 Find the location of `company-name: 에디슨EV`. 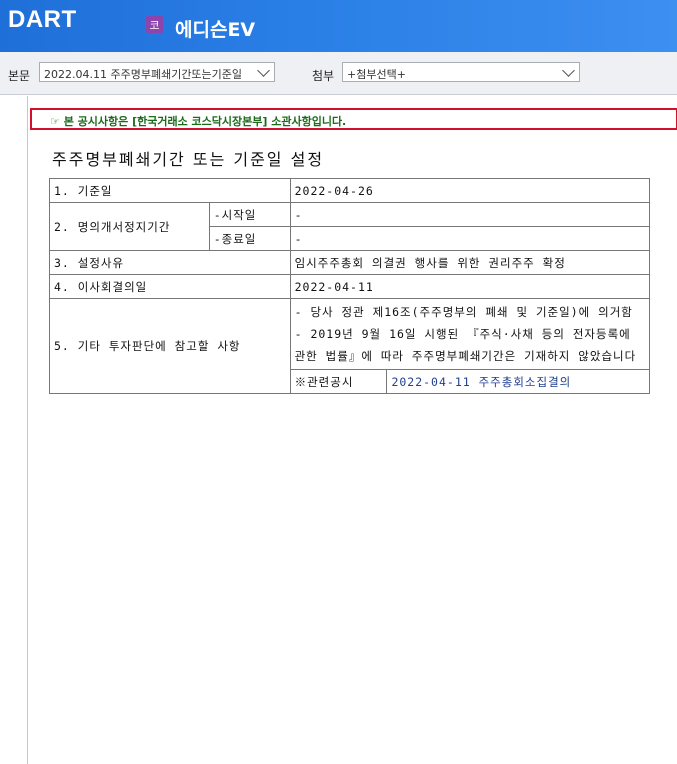

company-name: 에디슨EV is located at coordinates (215, 30).